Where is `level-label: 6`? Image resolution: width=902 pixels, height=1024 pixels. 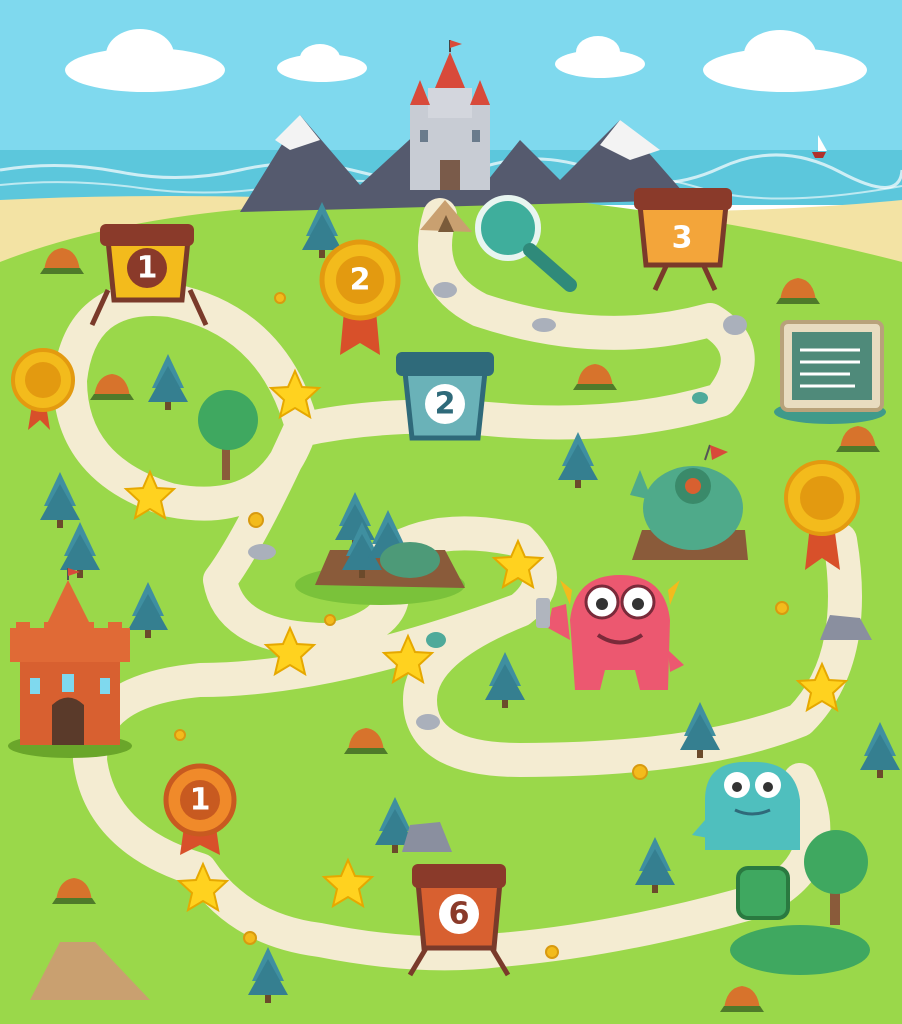 level-label: 6 is located at coordinates (459, 914).